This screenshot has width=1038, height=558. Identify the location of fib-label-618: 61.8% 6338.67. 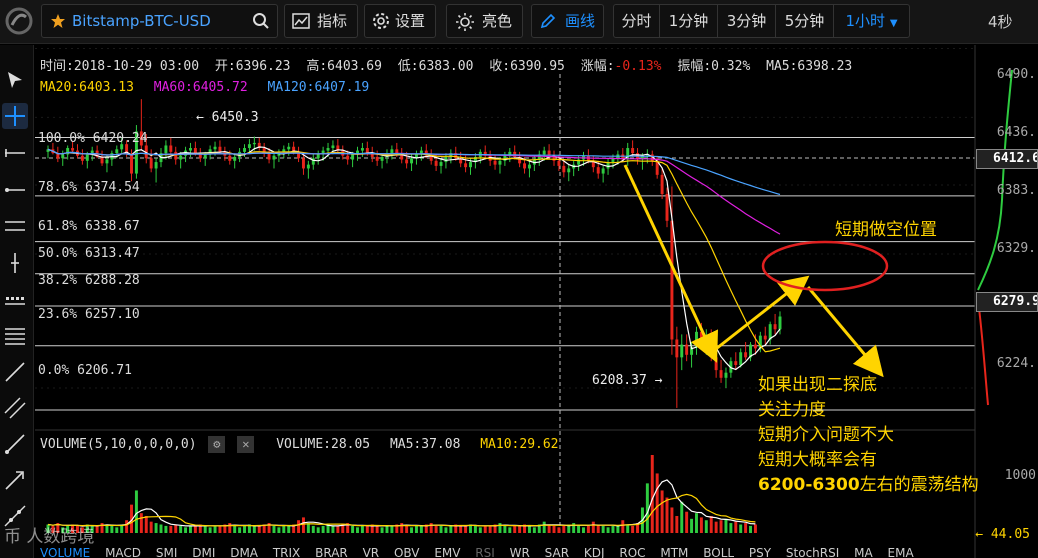
(89, 226).